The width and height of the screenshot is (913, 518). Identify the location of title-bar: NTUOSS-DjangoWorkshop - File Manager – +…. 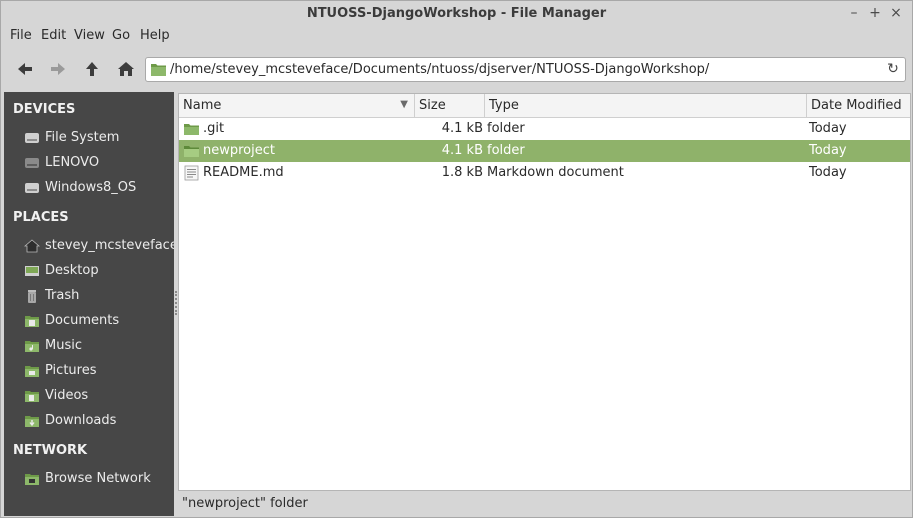
(456, 14).